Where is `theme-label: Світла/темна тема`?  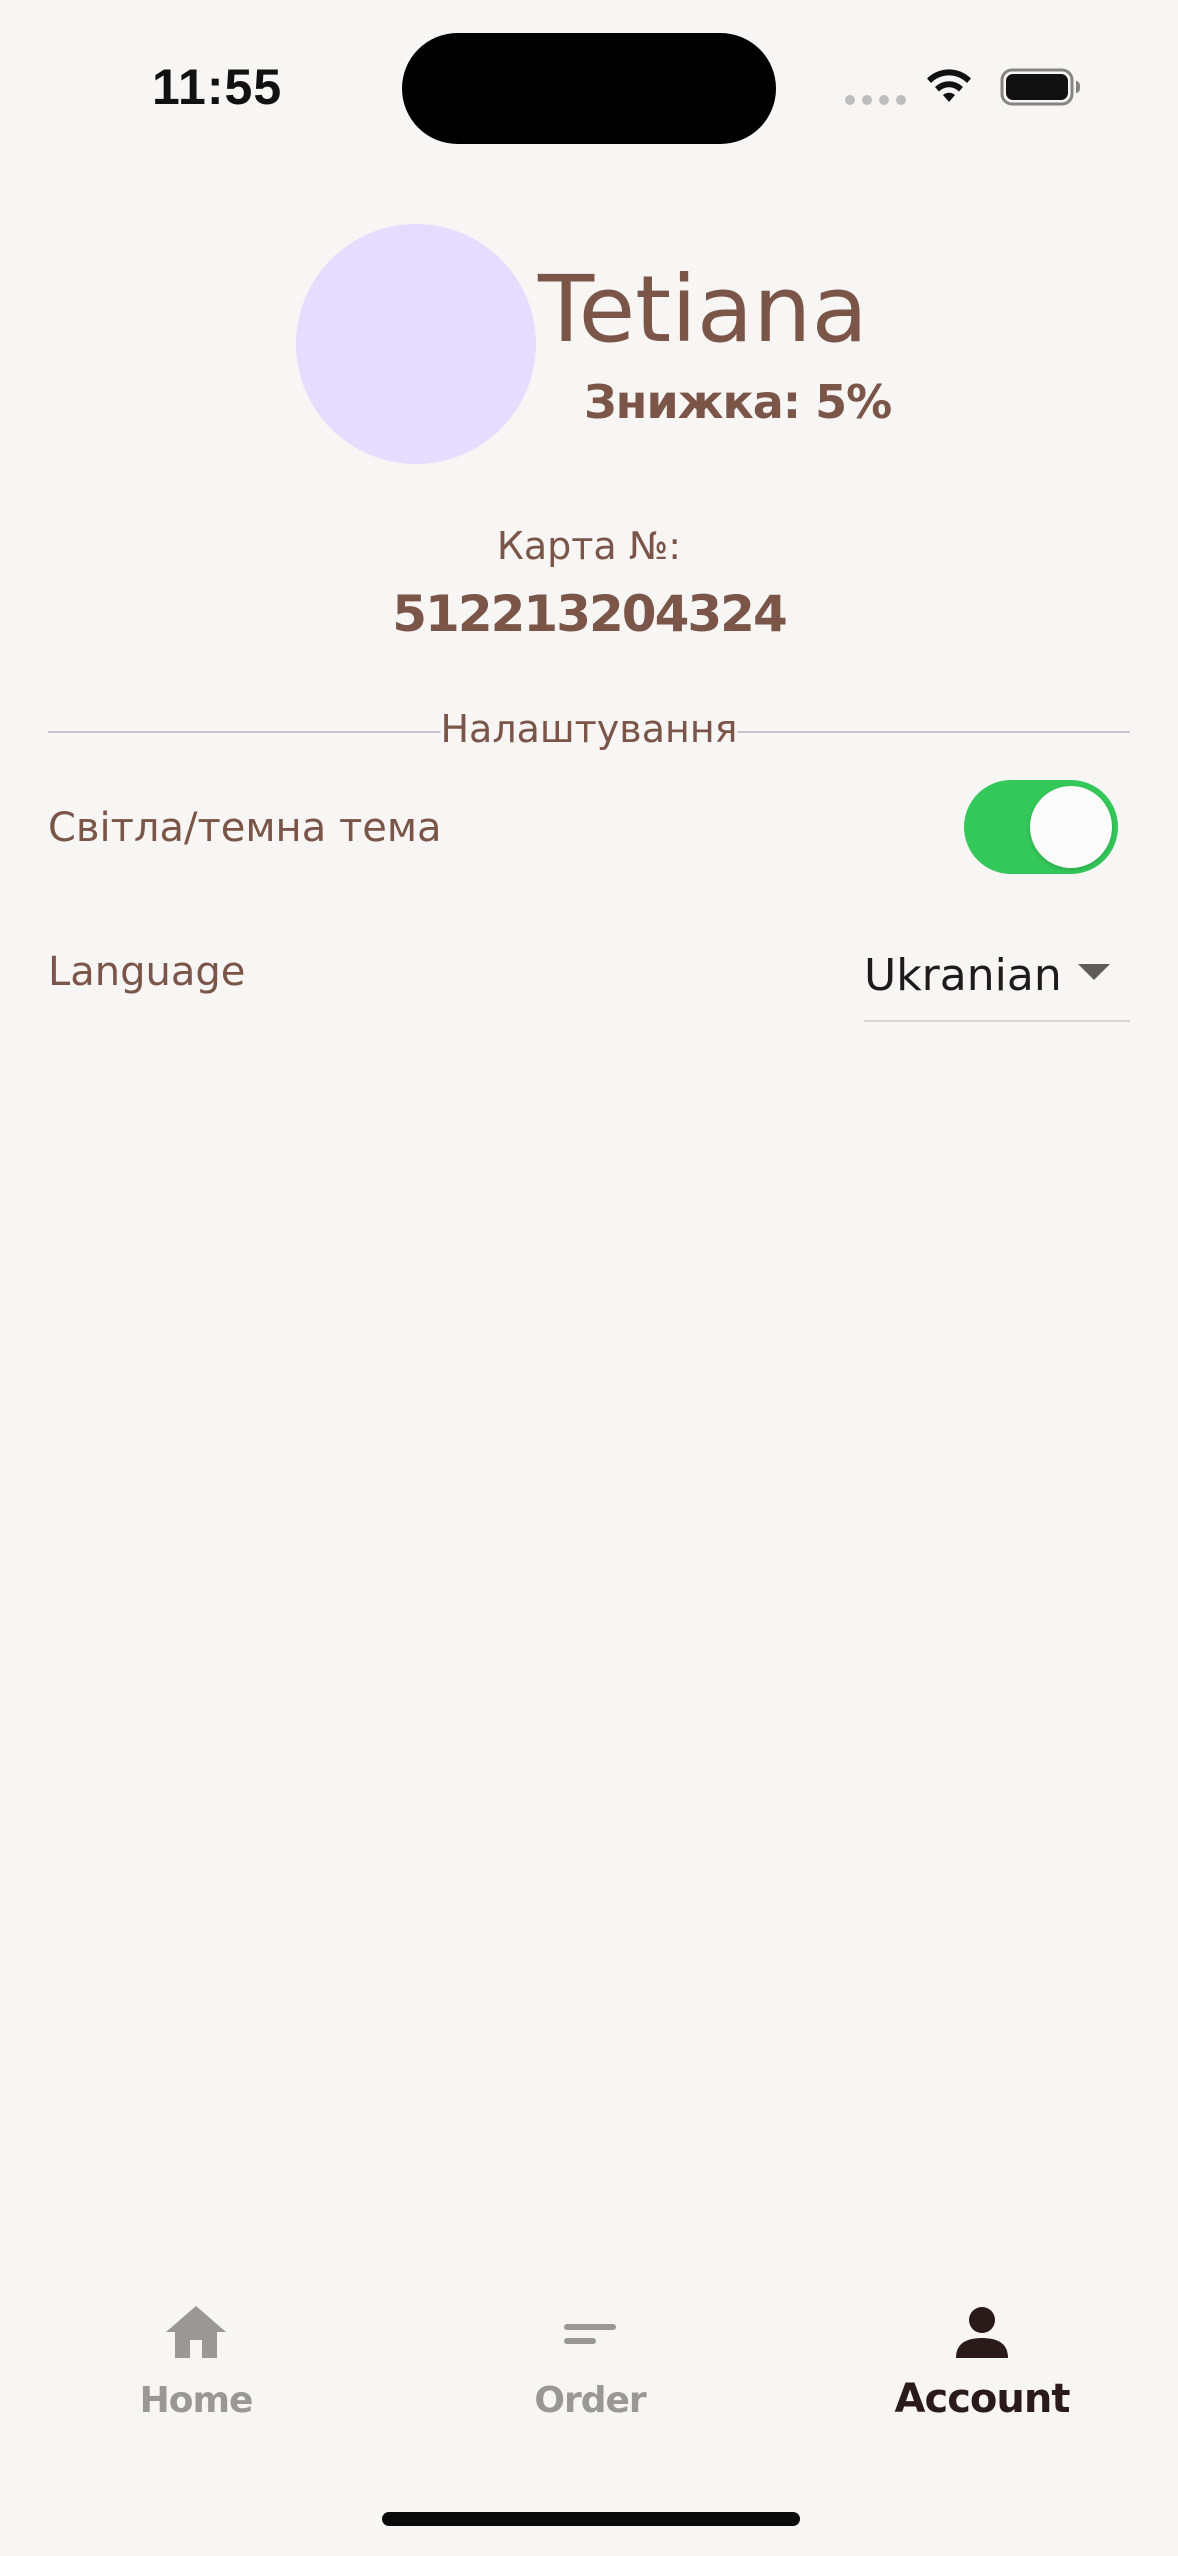 theme-label: Світла/темна тема is located at coordinates (245, 828).